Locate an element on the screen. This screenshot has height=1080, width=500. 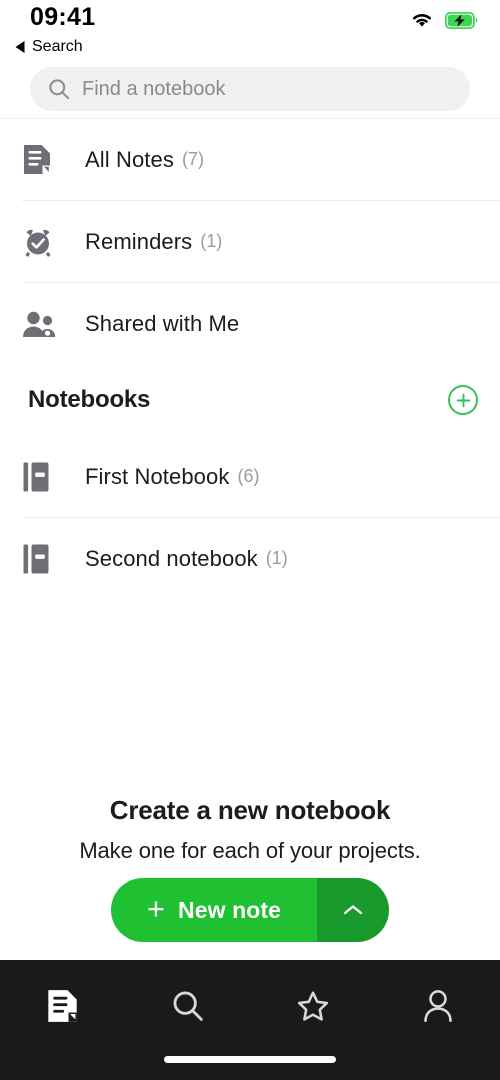
list-item-shared-with-me: Shared with Me is located at coordinates (250, 323).